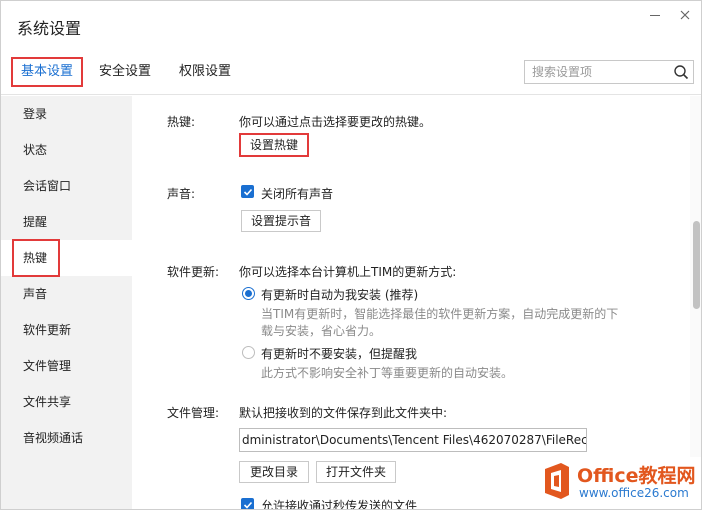  Describe the element at coordinates (636, 476) in the screenshot. I see `watermark-name: Office教程网` at that location.